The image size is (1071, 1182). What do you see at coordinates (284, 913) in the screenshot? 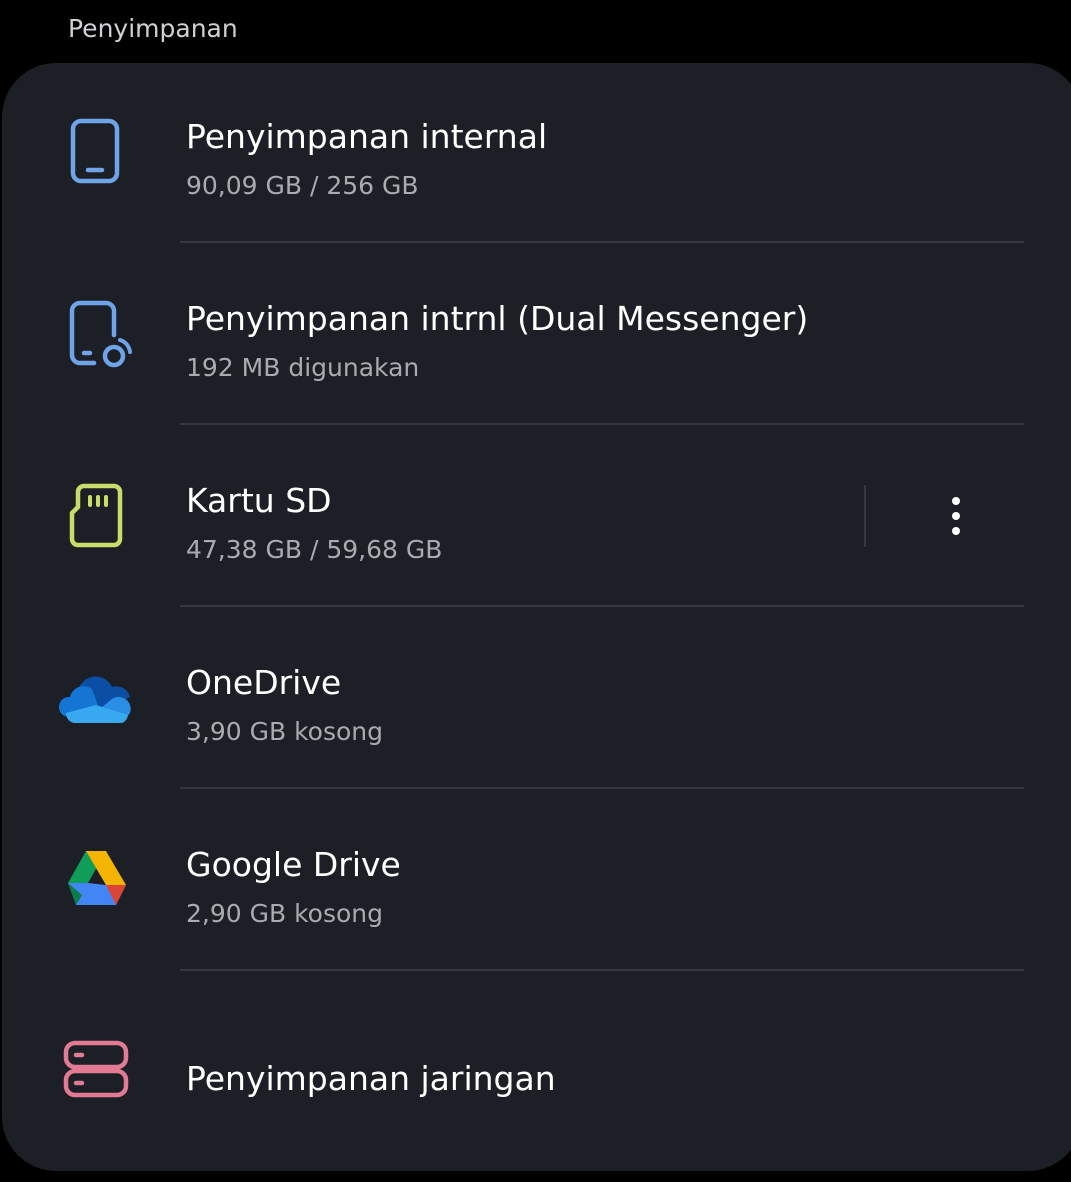
I see `storage-item-subtitle: 2,90 GB kosong` at bounding box center [284, 913].